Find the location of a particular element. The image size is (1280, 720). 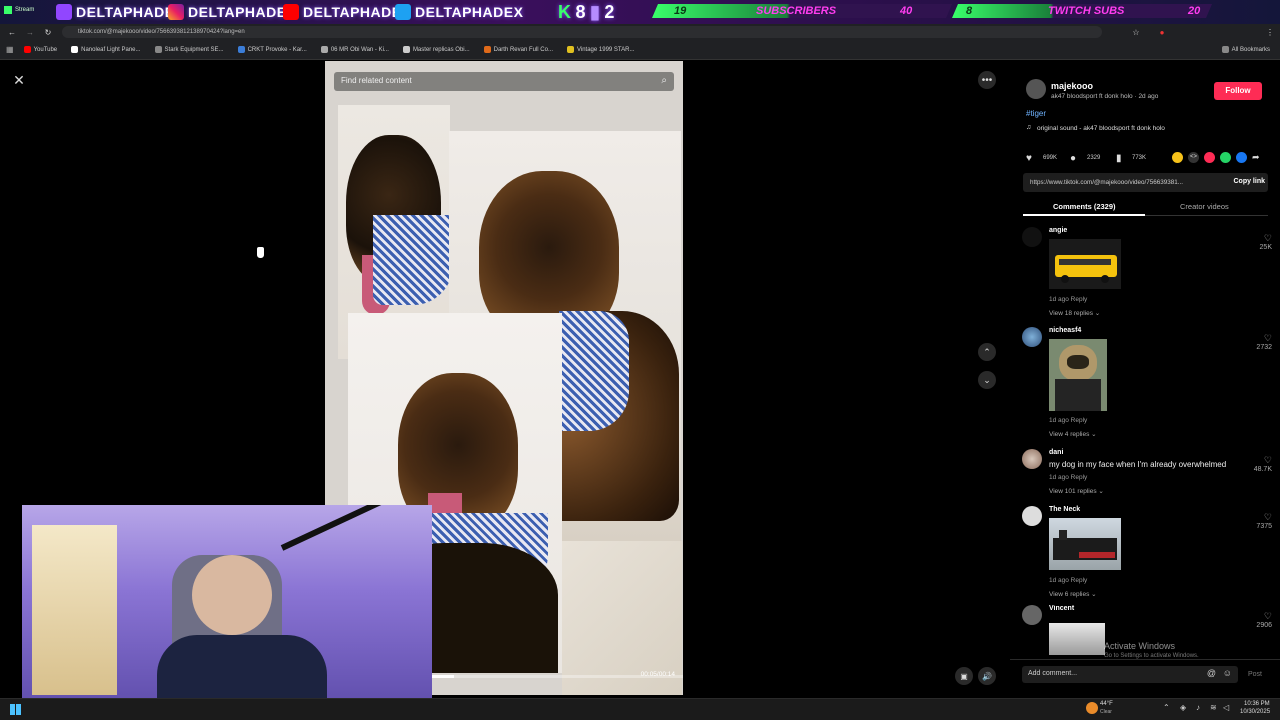

next-video-button: ⌄ is located at coordinates (987, 380).